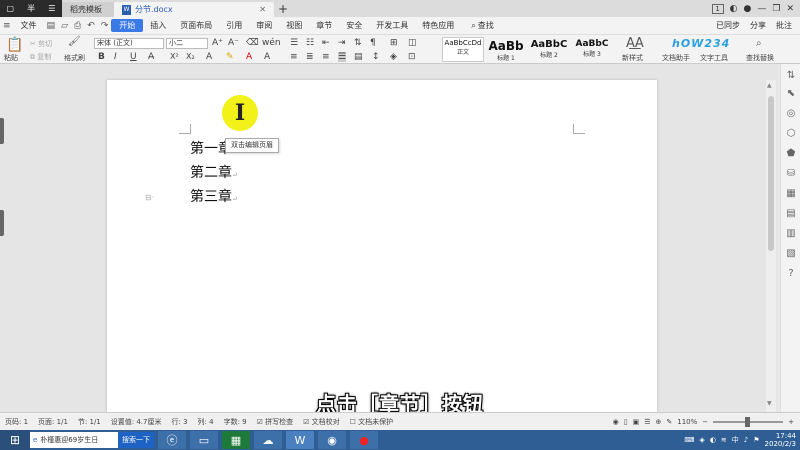 The width and height of the screenshot is (800, 450). I want to click on vertical-scrollbar: ▲ ▼, so click(771, 246).